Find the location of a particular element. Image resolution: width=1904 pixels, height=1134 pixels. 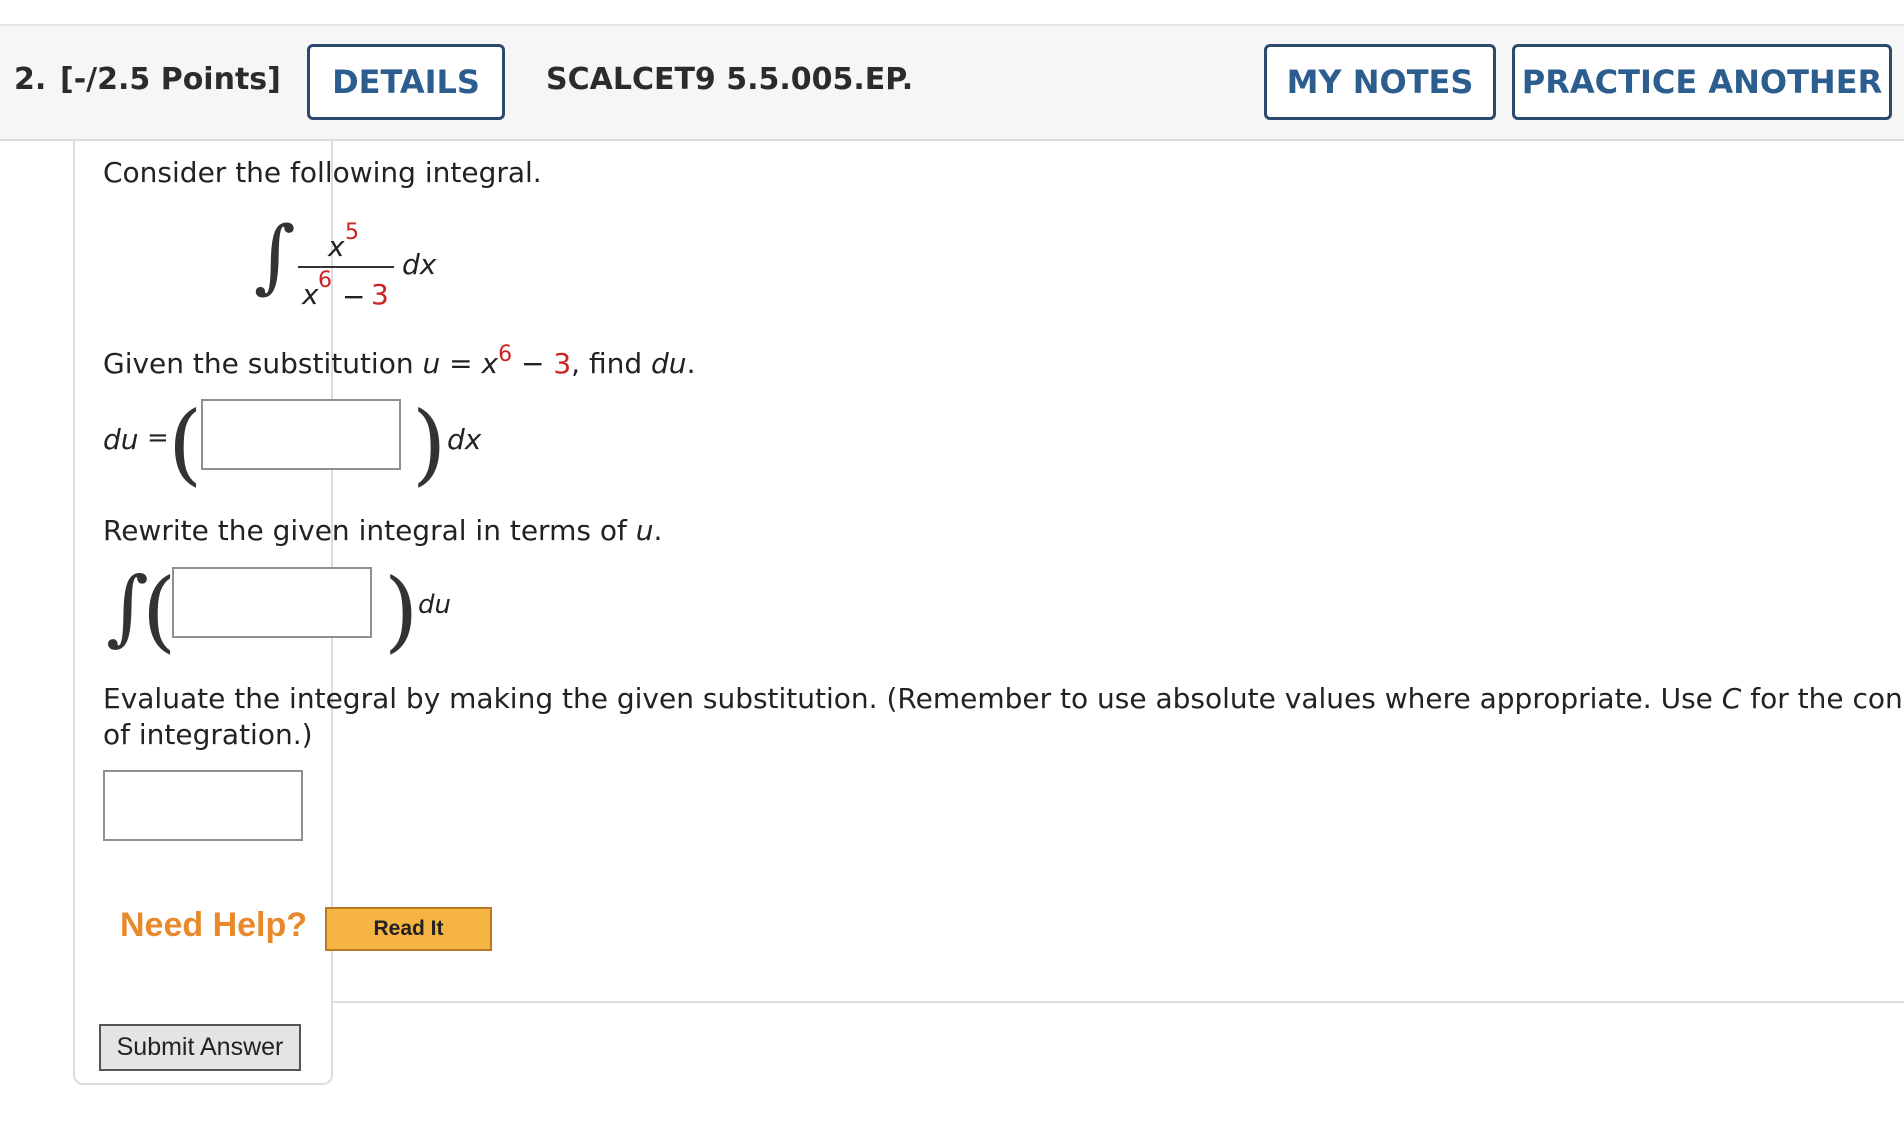

sub-u: u is located at coordinates (431, 363).